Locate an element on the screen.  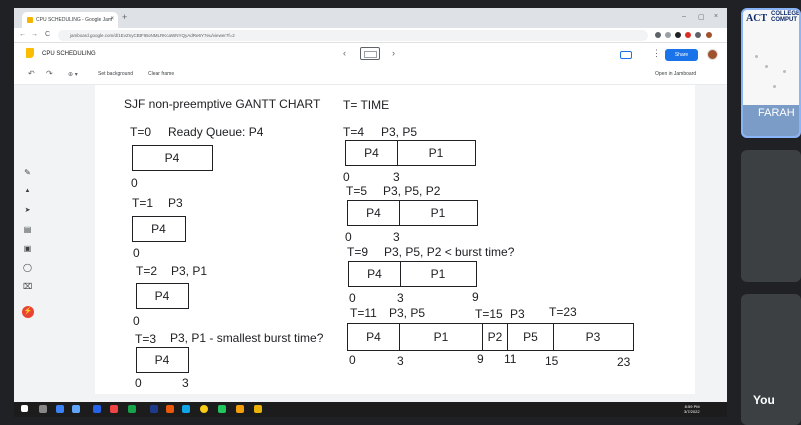
search-icon is located at coordinates (43, 409).